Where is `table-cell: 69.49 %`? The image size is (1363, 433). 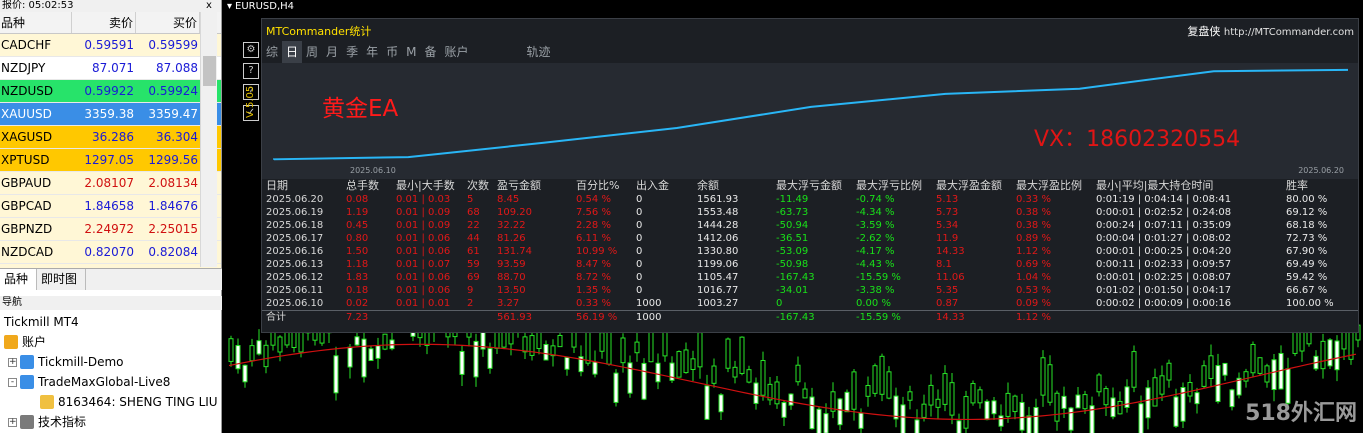 table-cell: 69.49 % is located at coordinates (1307, 264).